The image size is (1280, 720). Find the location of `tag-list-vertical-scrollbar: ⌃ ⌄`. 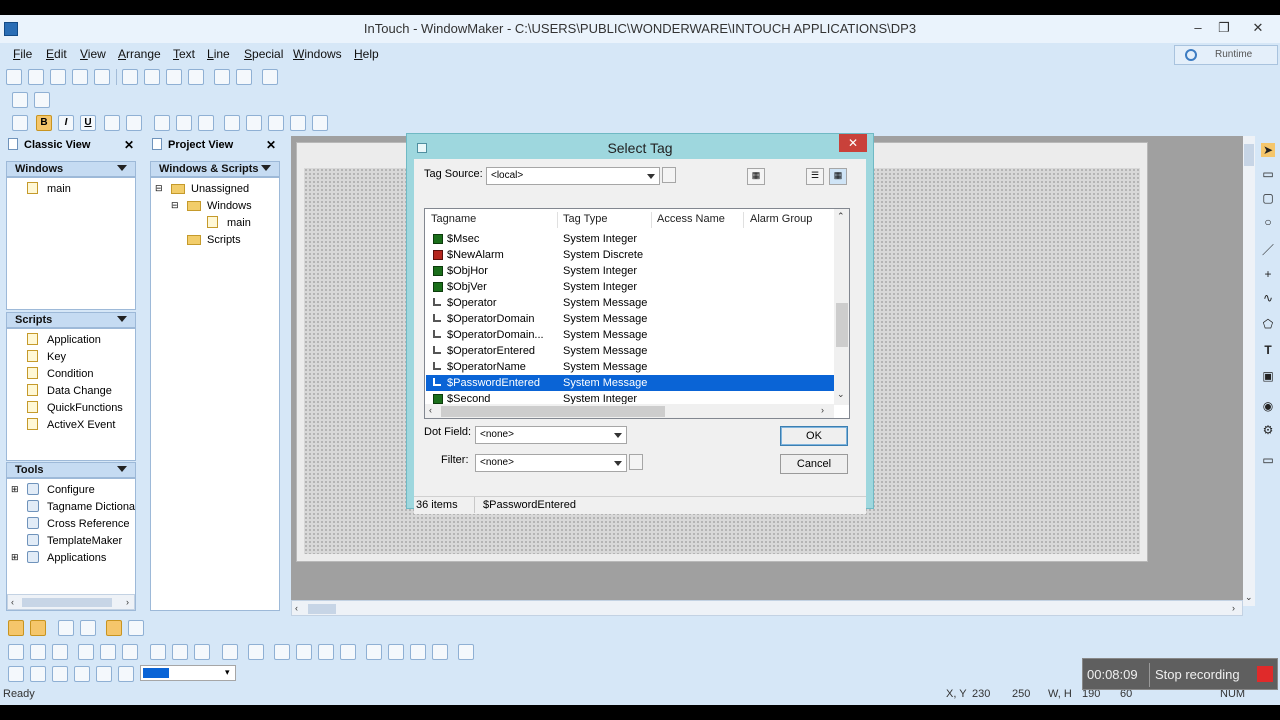

tag-list-vertical-scrollbar: ⌃ ⌄ is located at coordinates (841, 307).